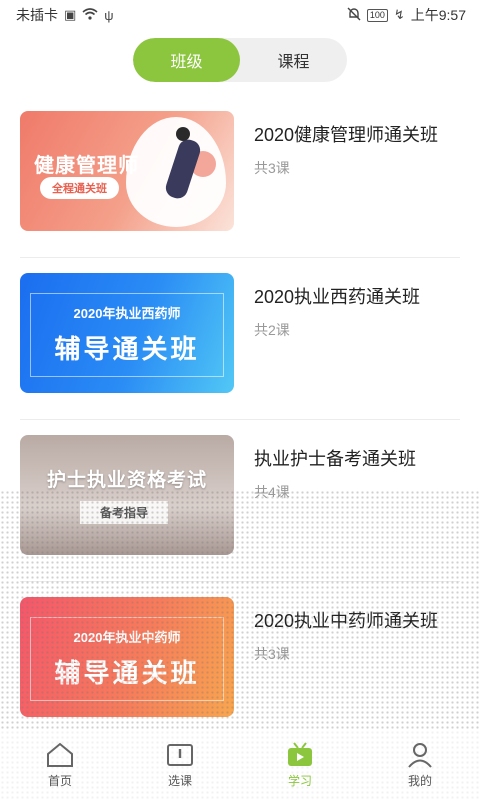 The width and height of the screenshot is (480, 800). I want to click on nav-label: 首页, so click(59, 780).